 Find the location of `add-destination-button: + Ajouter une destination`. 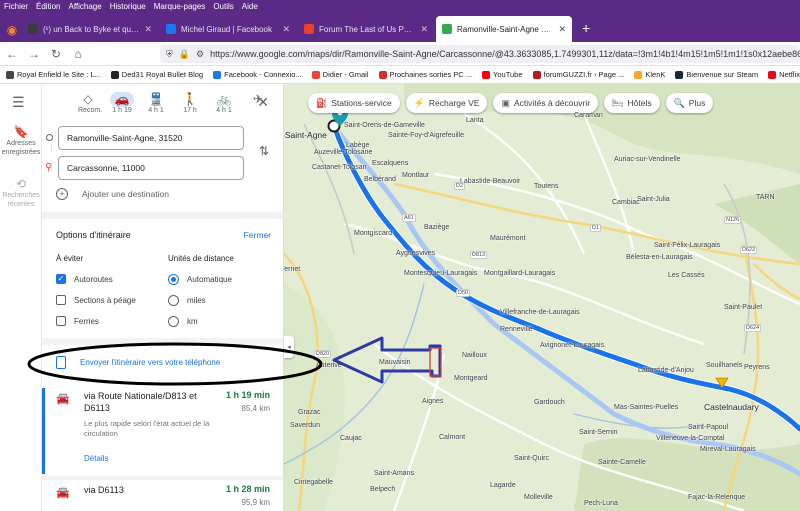

add-destination-button: + Ajouter une destination is located at coordinates (112, 194).